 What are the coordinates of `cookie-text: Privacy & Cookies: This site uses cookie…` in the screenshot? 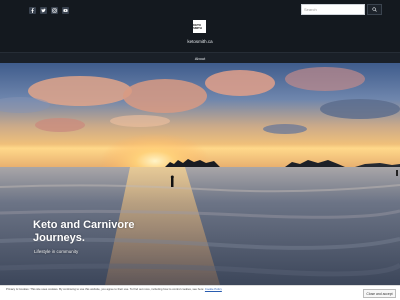 It's located at (131, 289).